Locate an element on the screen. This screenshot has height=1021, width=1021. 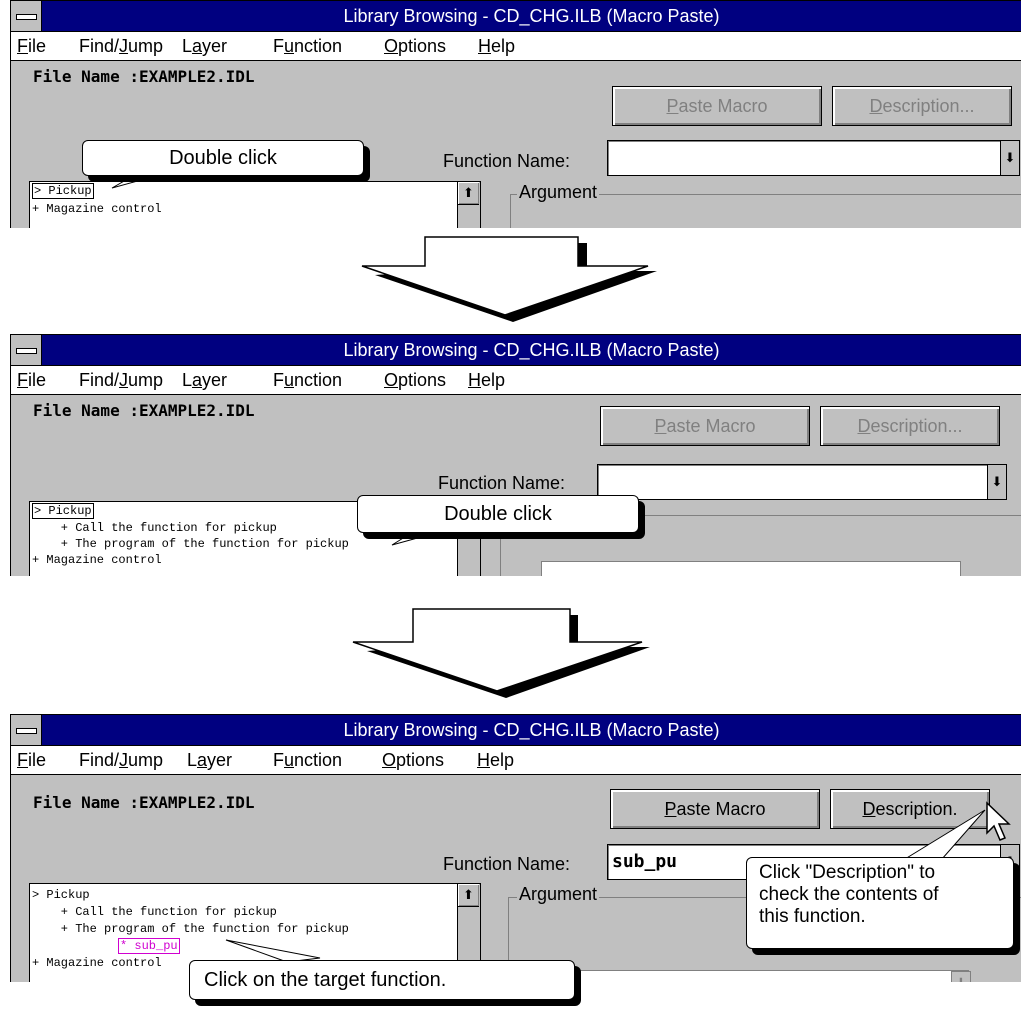
description-button: Description. is located at coordinates (910, 809).